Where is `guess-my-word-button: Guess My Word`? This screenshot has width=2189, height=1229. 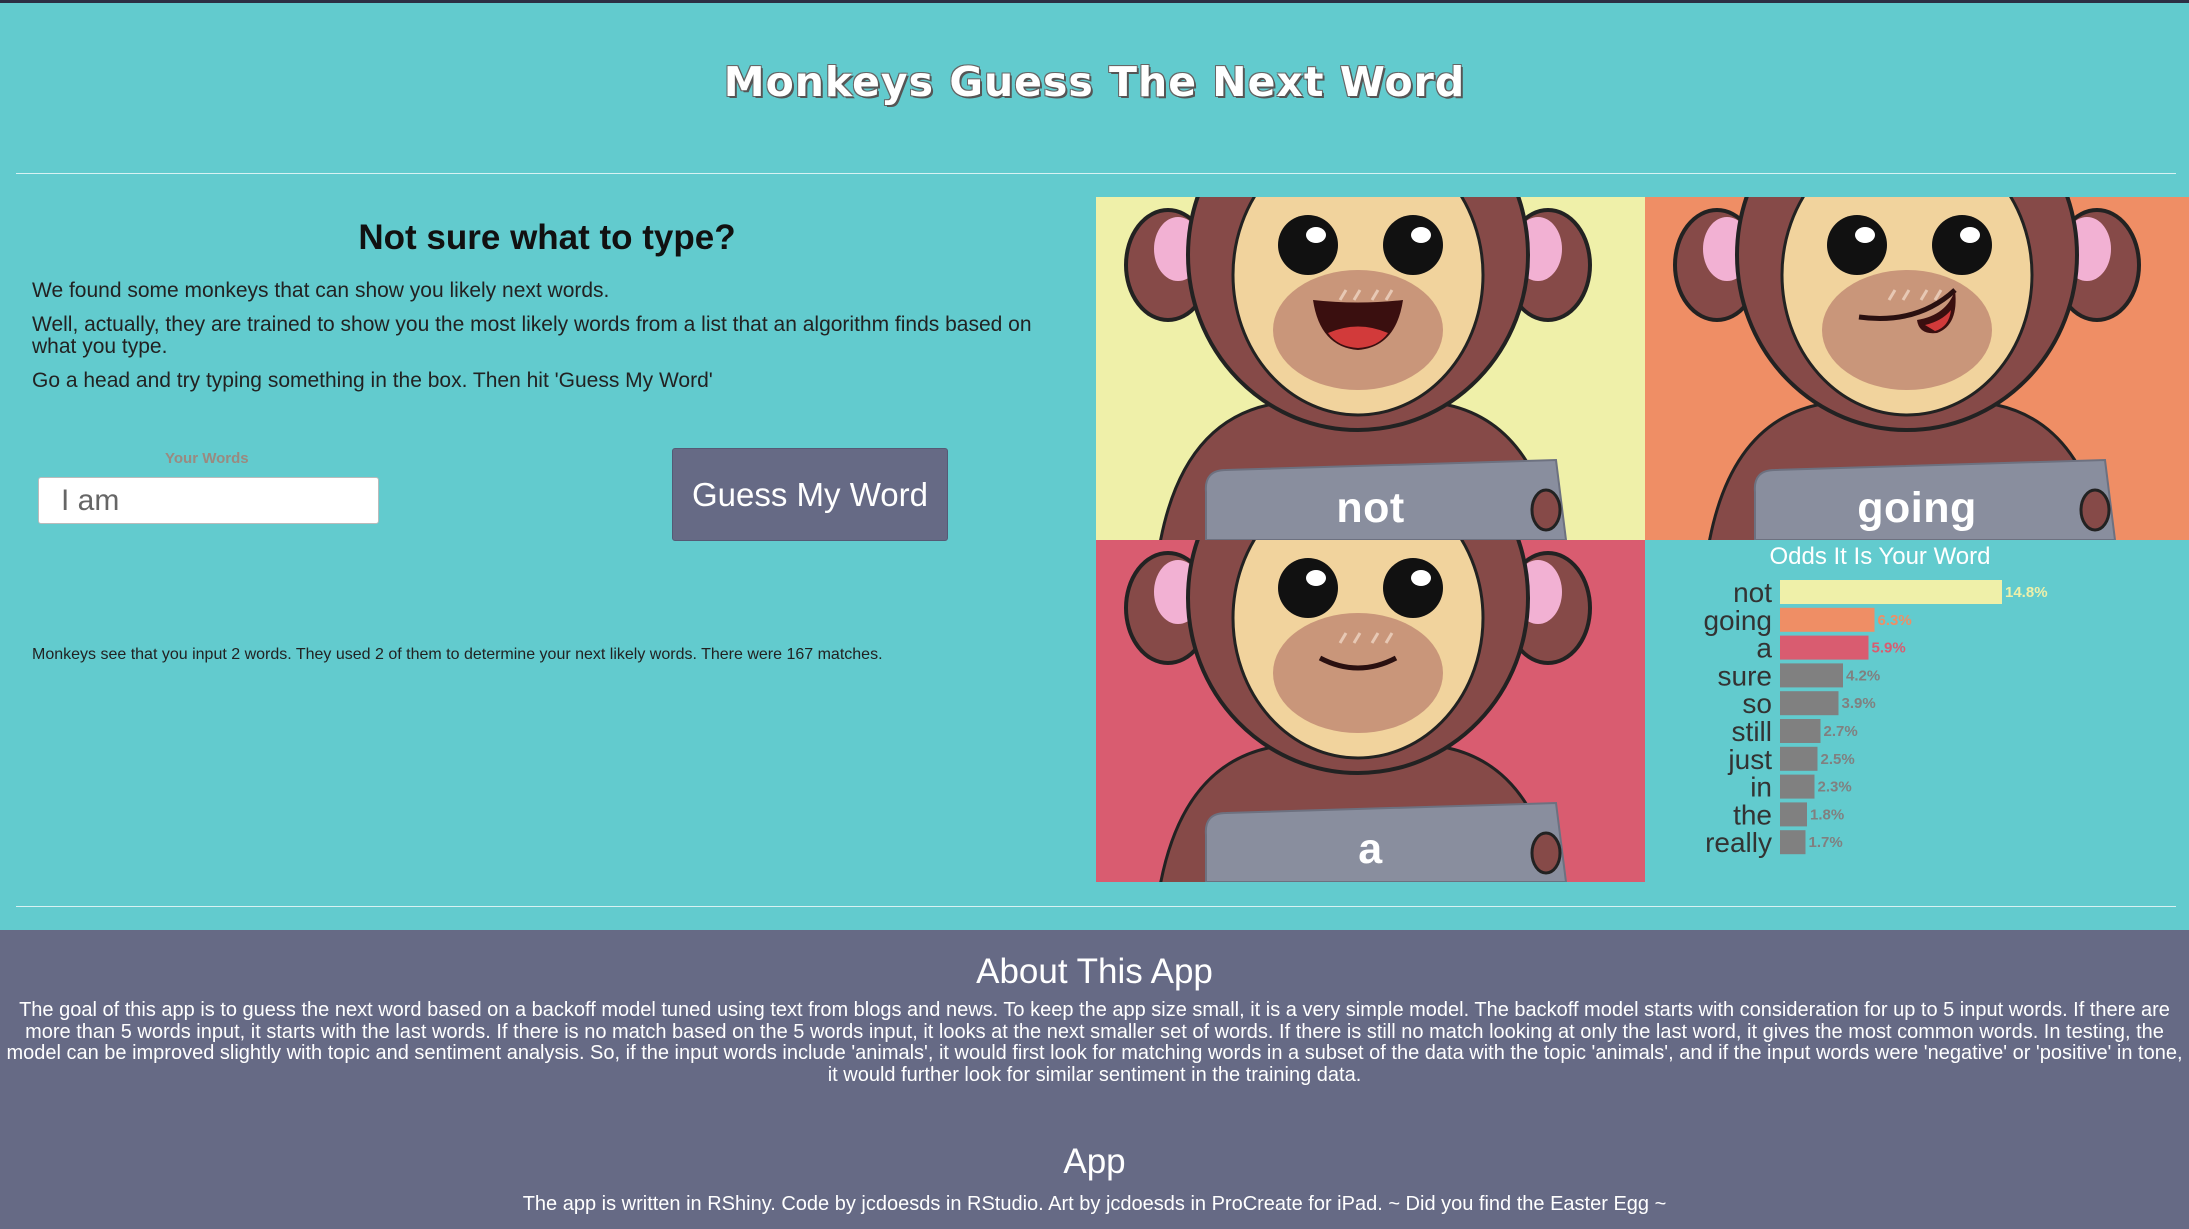 guess-my-word-button: Guess My Word is located at coordinates (810, 494).